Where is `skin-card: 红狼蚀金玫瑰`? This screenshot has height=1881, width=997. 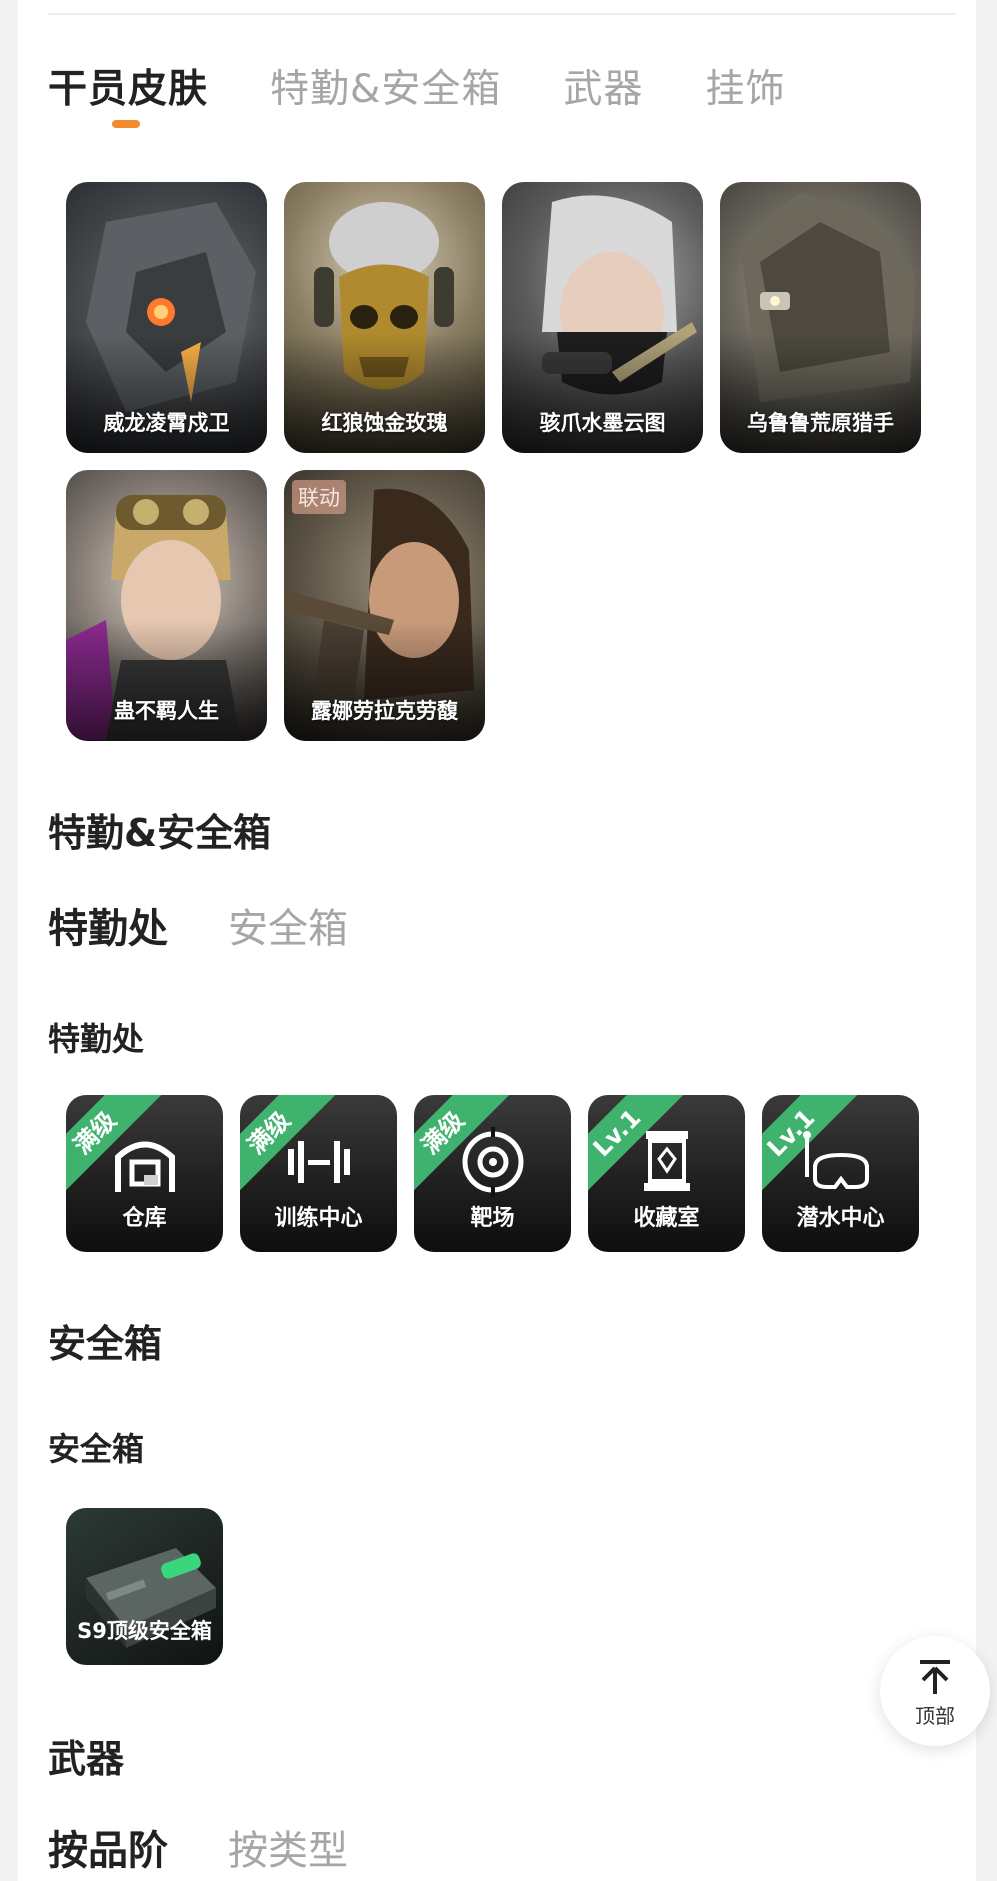 skin-card: 红狼蚀金玫瑰 is located at coordinates (384, 317).